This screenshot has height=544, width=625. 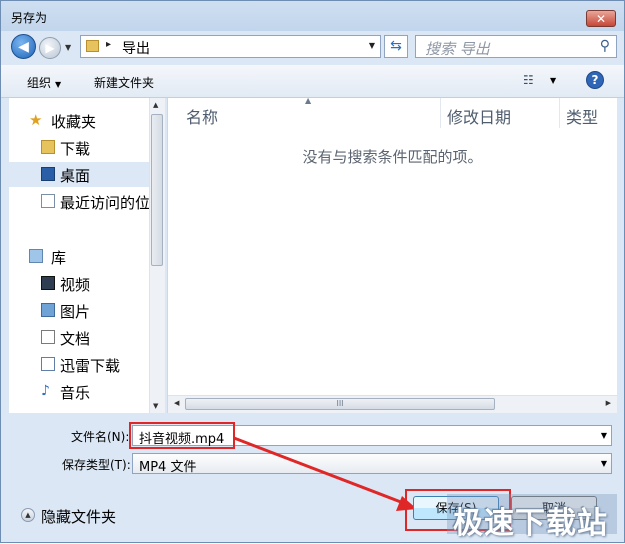 I want to click on annotation-arrow, so click(x=325, y=473).